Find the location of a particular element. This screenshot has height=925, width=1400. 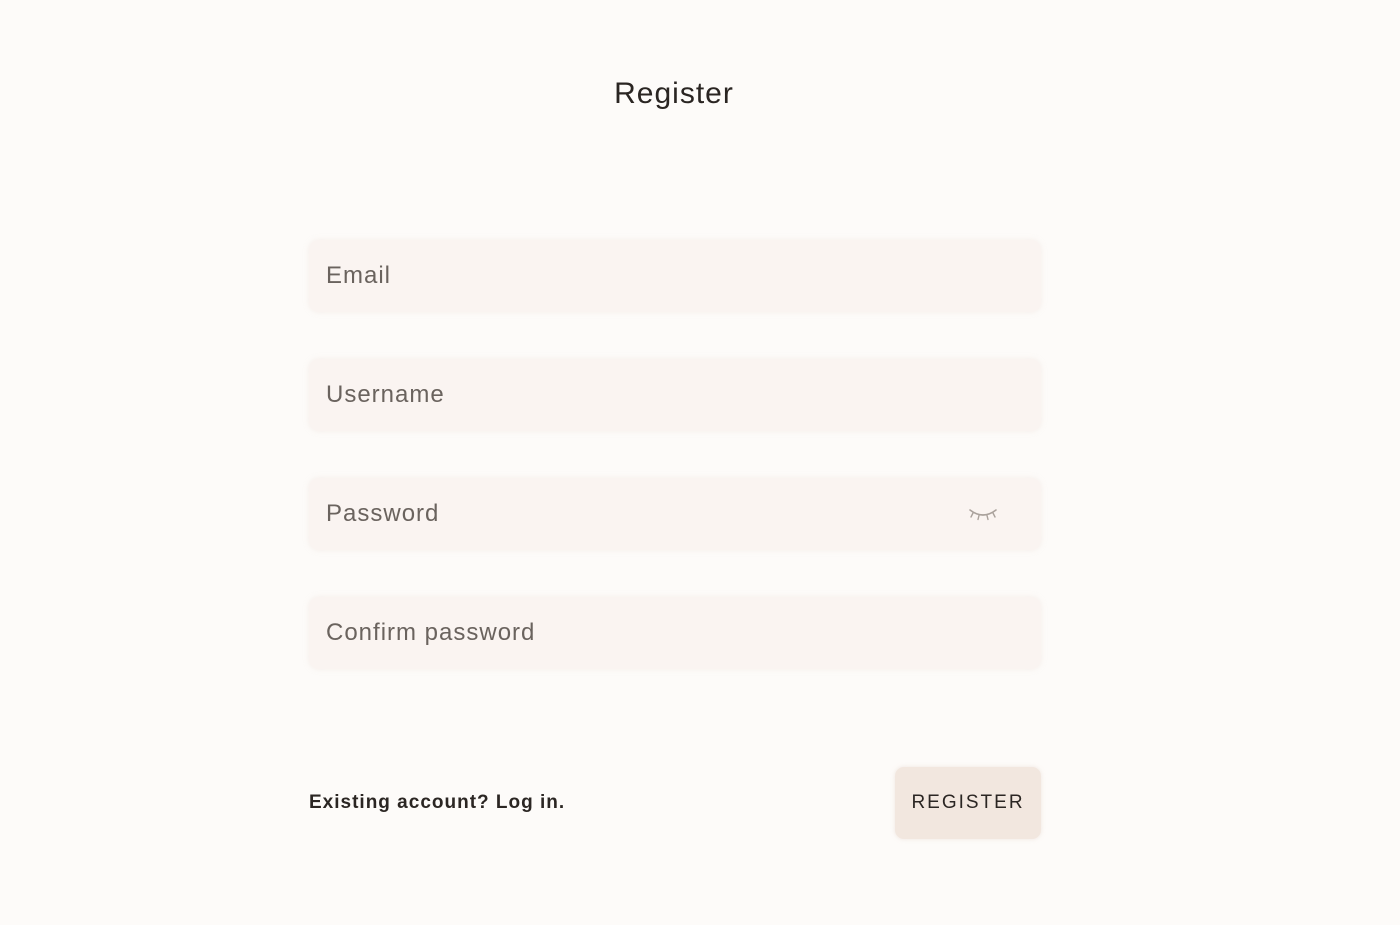

confirm-password-field-container is located at coordinates (675, 633).